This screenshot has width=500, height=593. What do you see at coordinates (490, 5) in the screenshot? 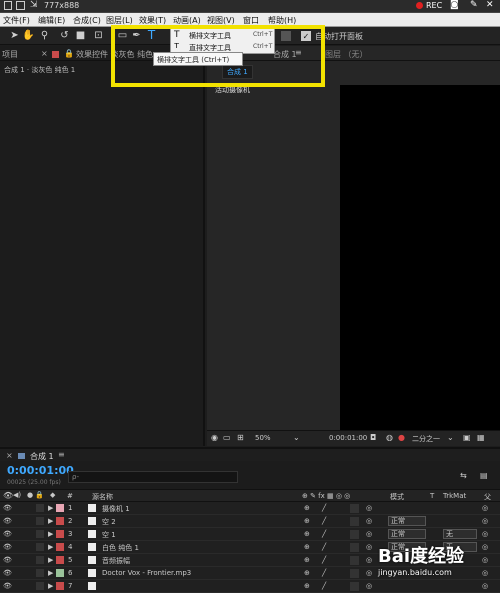
I see `close-icon: ✕` at bounding box center [490, 5].